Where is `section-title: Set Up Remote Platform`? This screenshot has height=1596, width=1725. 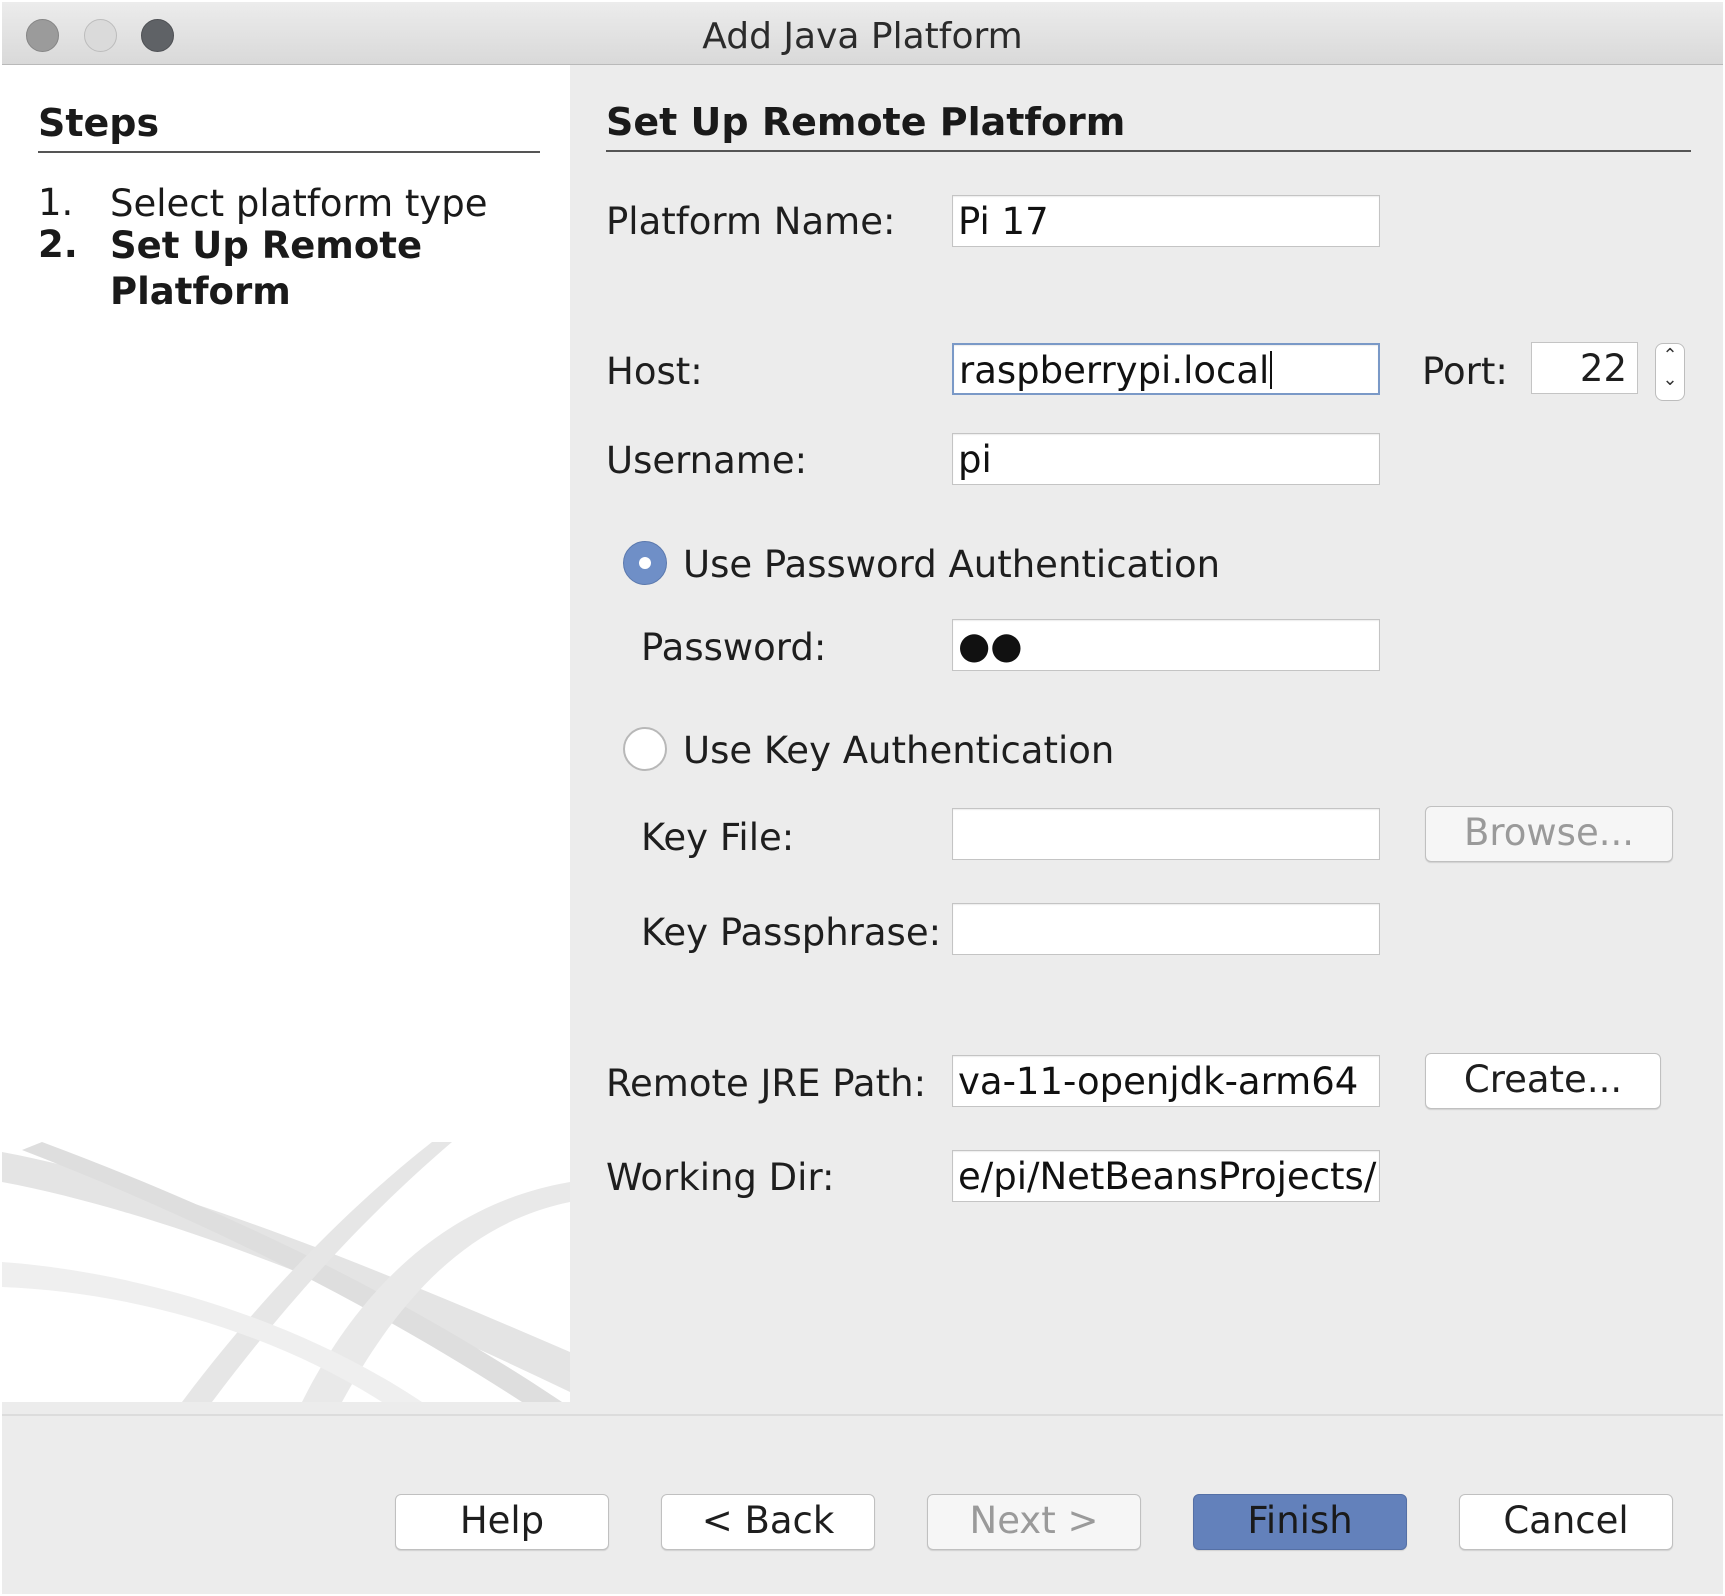
section-title: Set Up Remote Platform is located at coordinates (1148, 126).